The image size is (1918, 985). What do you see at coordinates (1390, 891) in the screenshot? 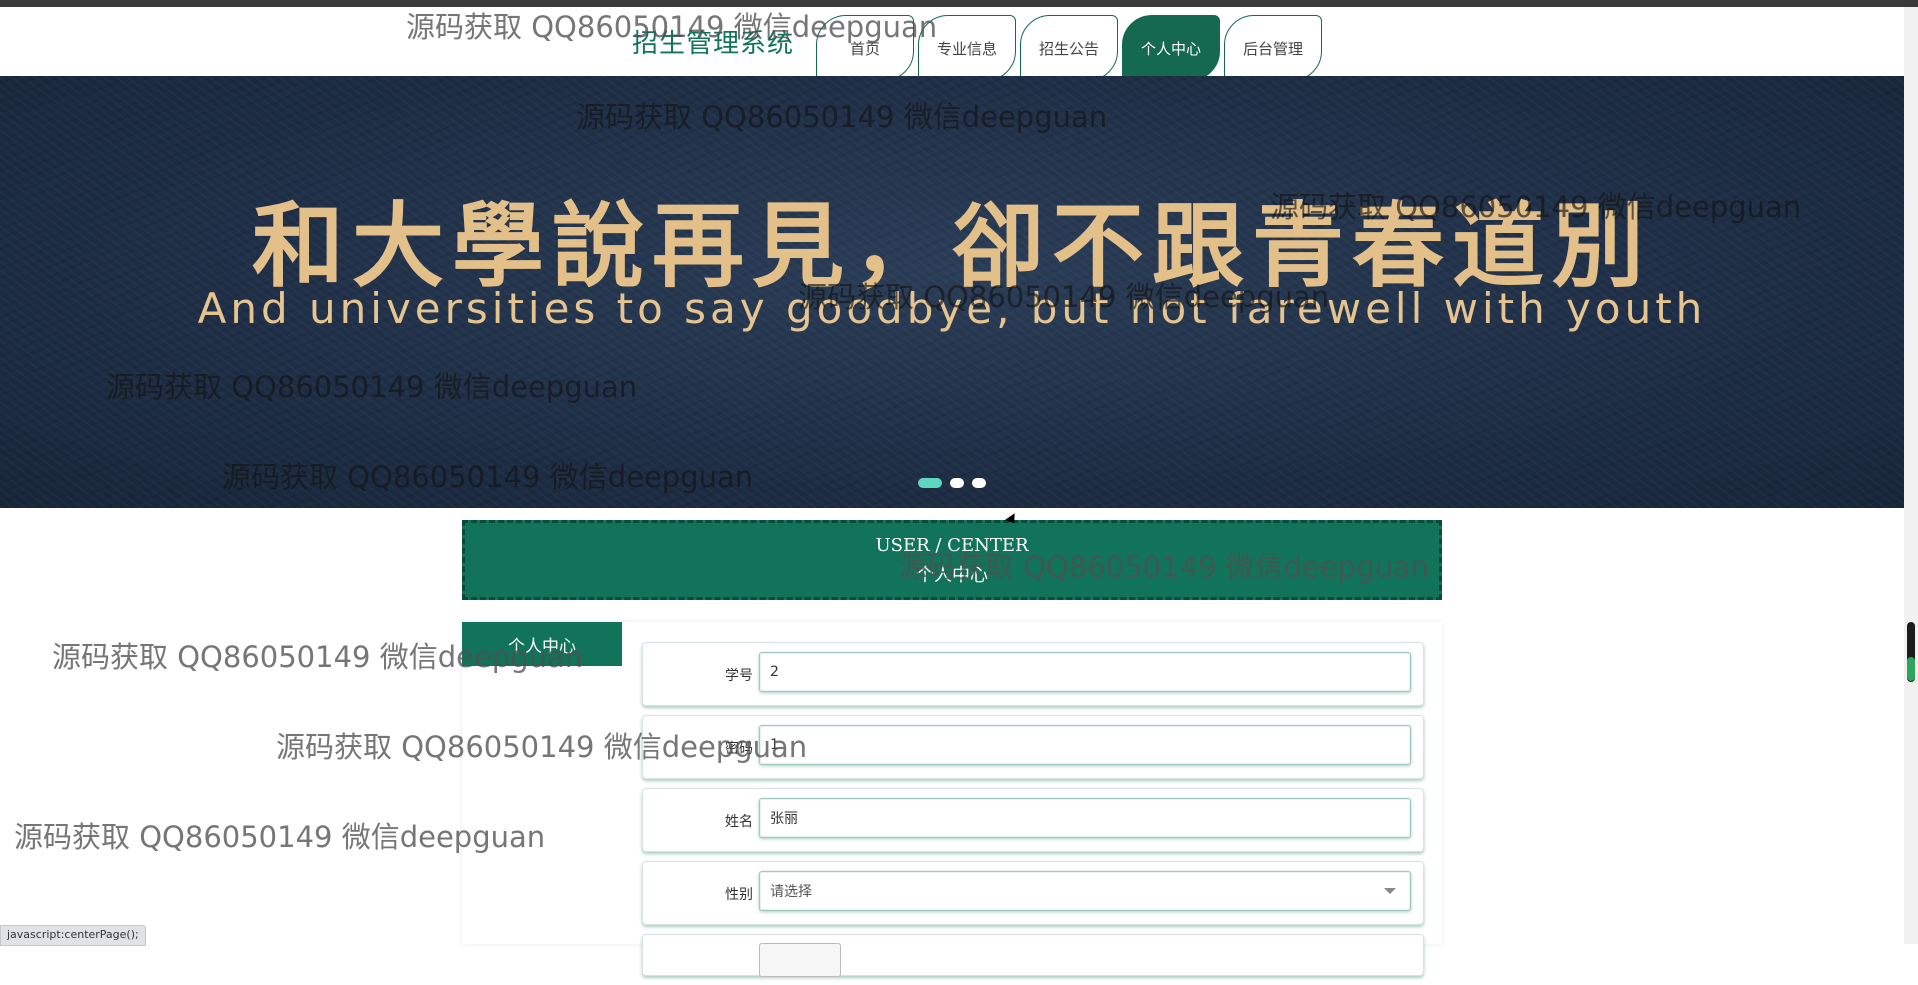
I see `chevron-down-icon` at bounding box center [1390, 891].